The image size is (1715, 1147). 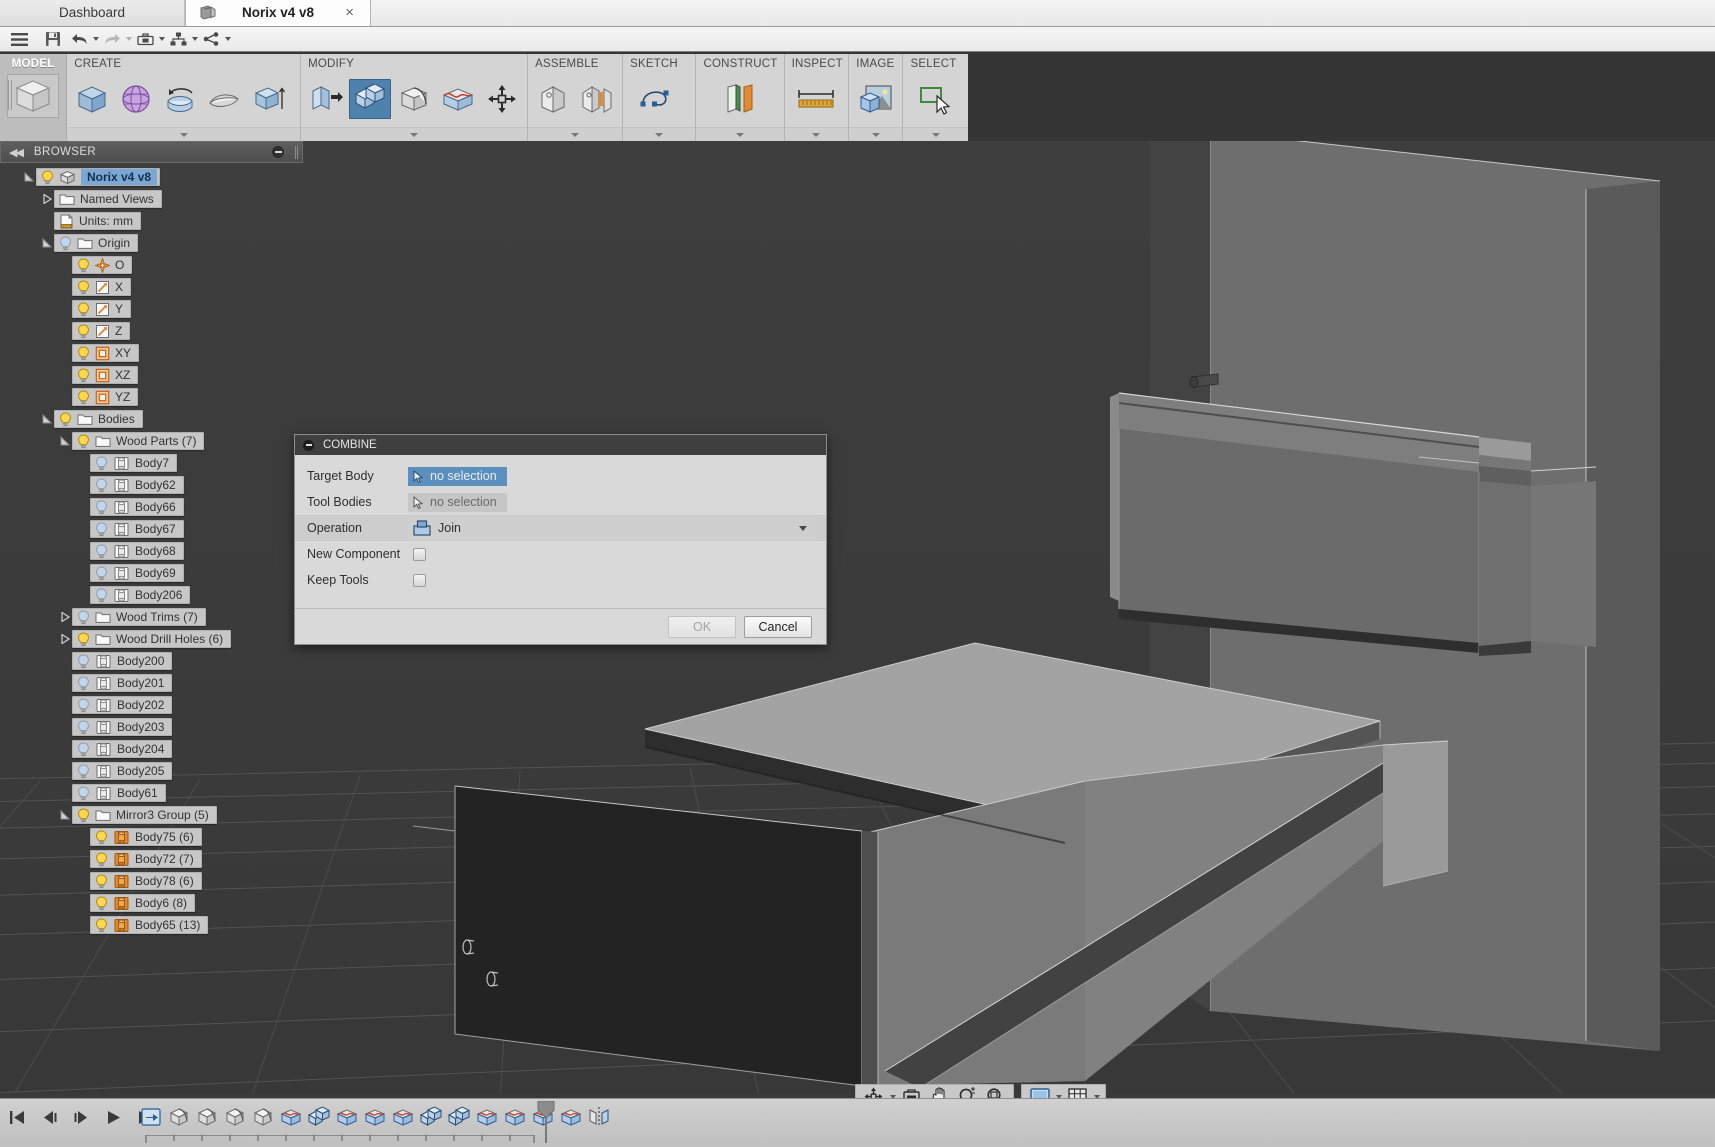 I want to click on joint-icon, so click(x=597, y=99).